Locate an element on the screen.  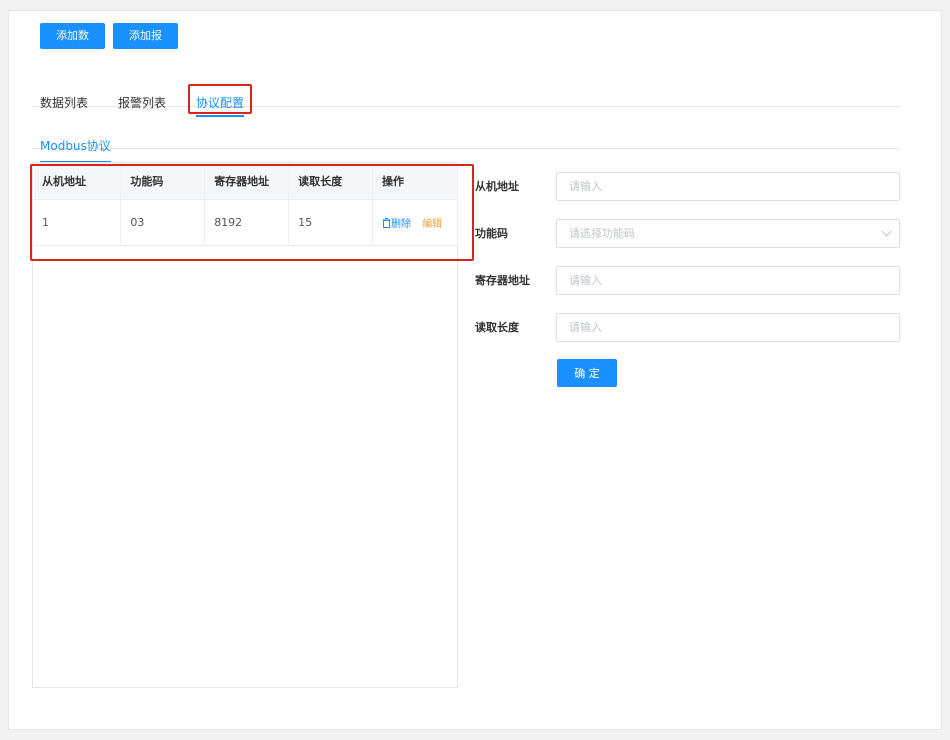
protocol-subtabs: Modbus协议 is located at coordinates (466, 144).